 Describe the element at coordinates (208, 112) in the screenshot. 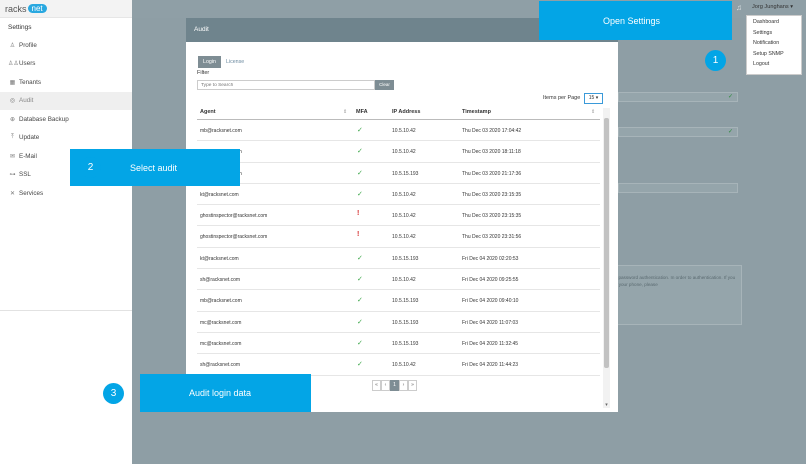

I see `column-agent: Agent` at that location.